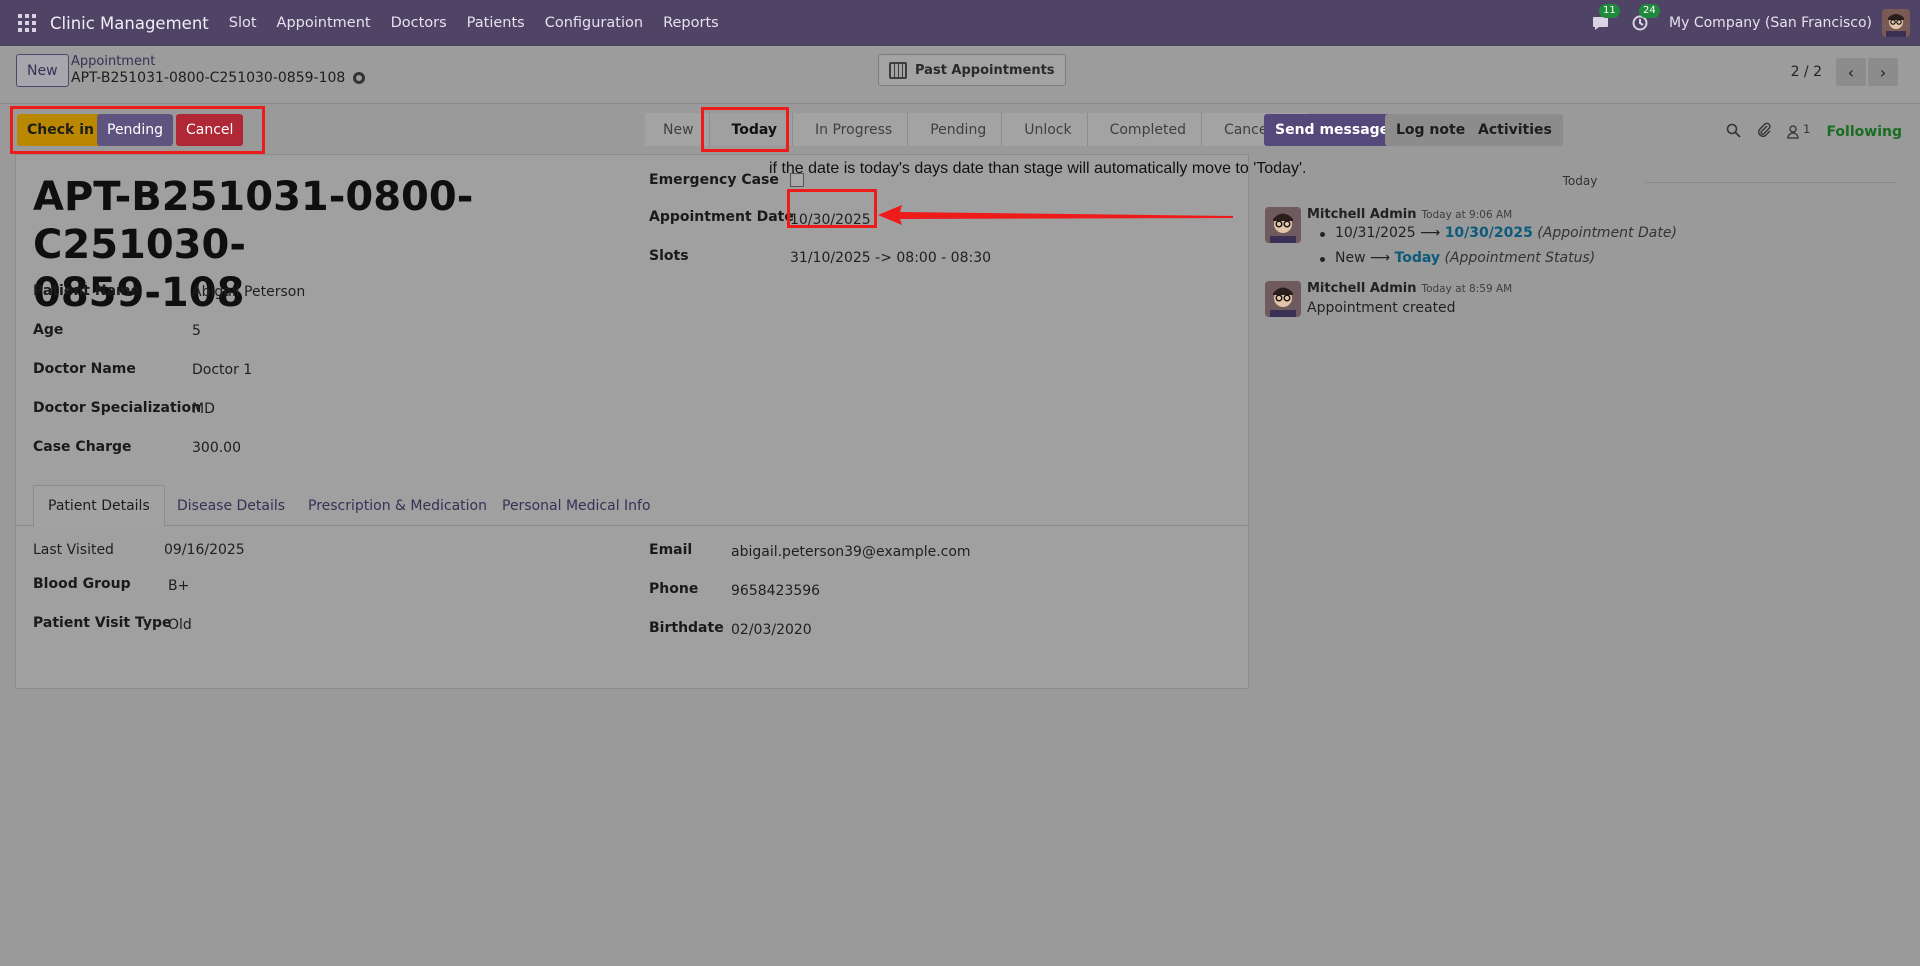  I want to click on menu-item-doctors: Doctors, so click(419, 23).